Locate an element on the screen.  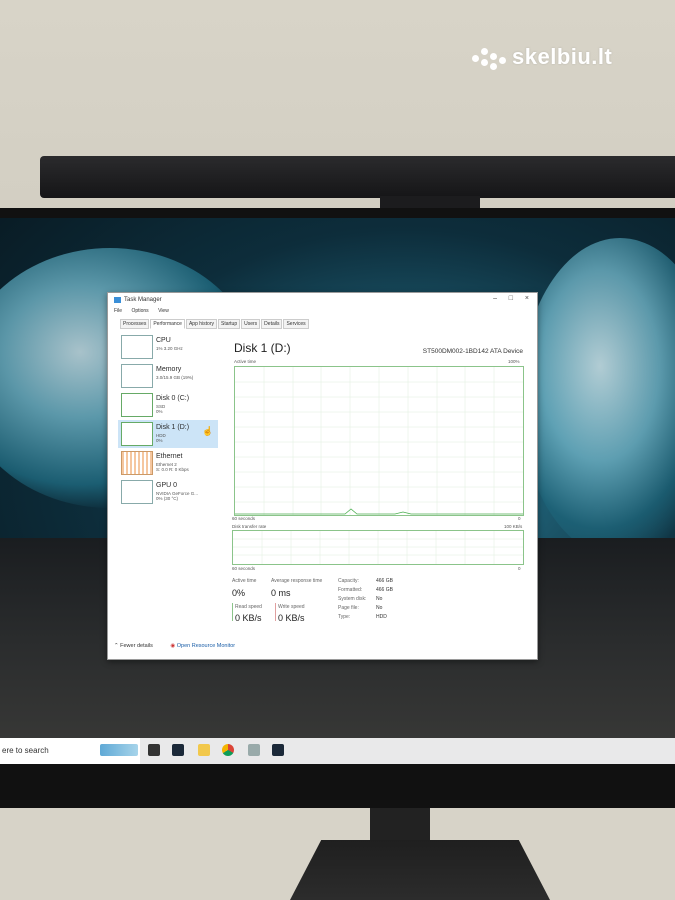
sidebar-item-sub: 1% 3.20 GHz is located at coordinates (169, 348).